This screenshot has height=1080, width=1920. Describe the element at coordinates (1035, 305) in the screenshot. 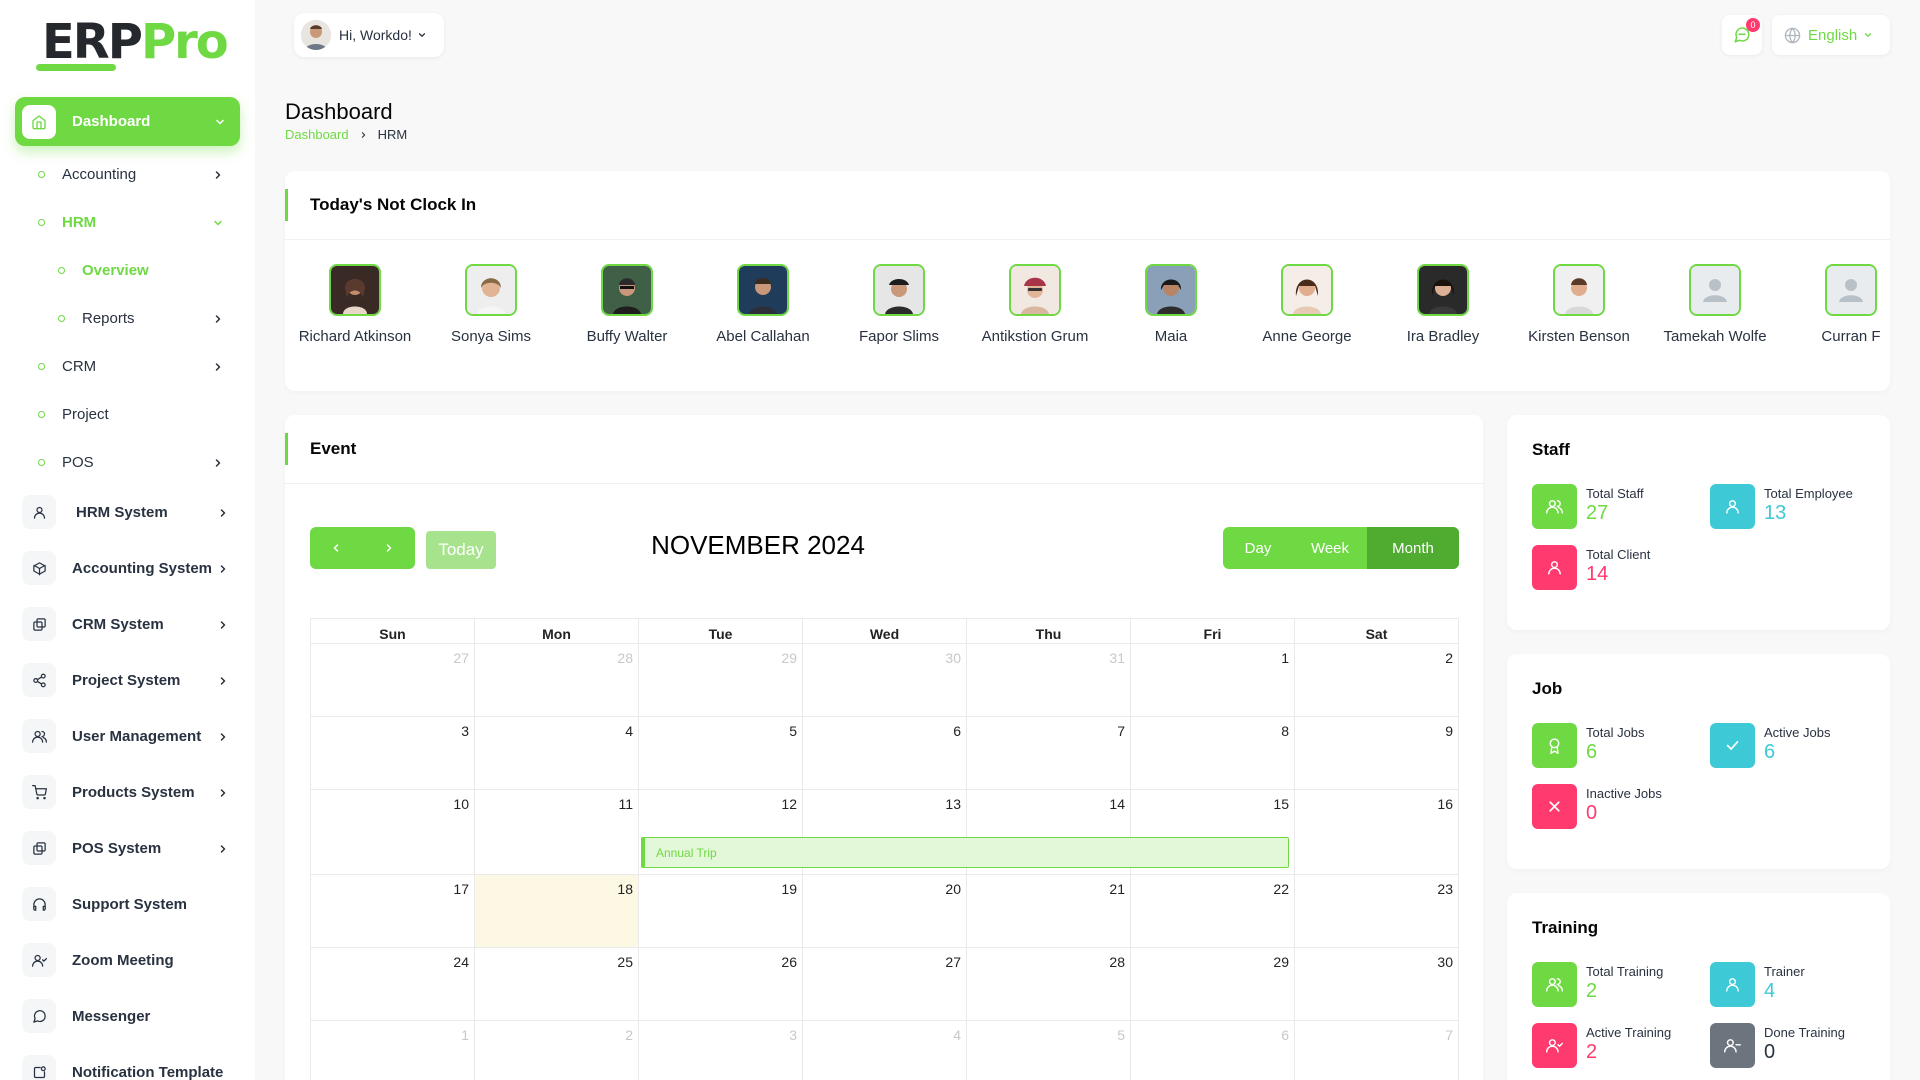

I see `employee-item: Antikstion Grum` at that location.